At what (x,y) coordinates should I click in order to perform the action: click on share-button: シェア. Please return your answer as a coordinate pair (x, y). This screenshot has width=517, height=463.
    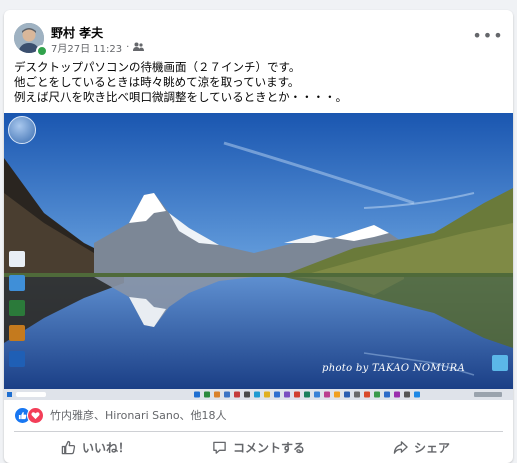
    Looking at the image, I should click on (421, 447).